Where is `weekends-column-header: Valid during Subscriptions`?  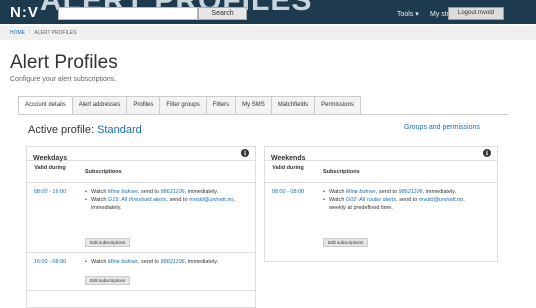 weekends-column-header: Valid during Subscriptions is located at coordinates (381, 172).